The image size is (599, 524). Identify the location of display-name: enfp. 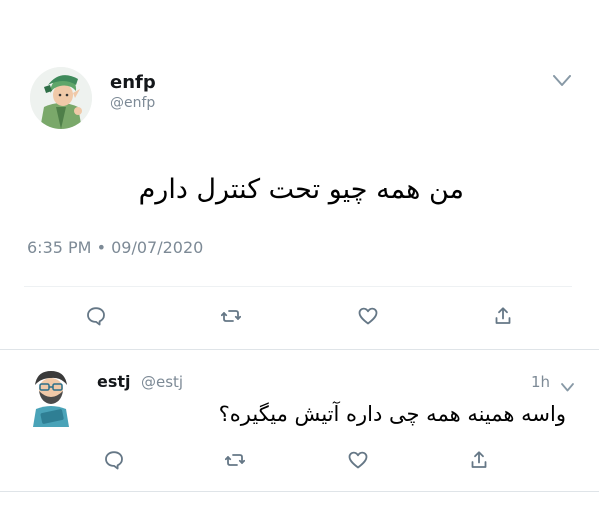
(133, 82).